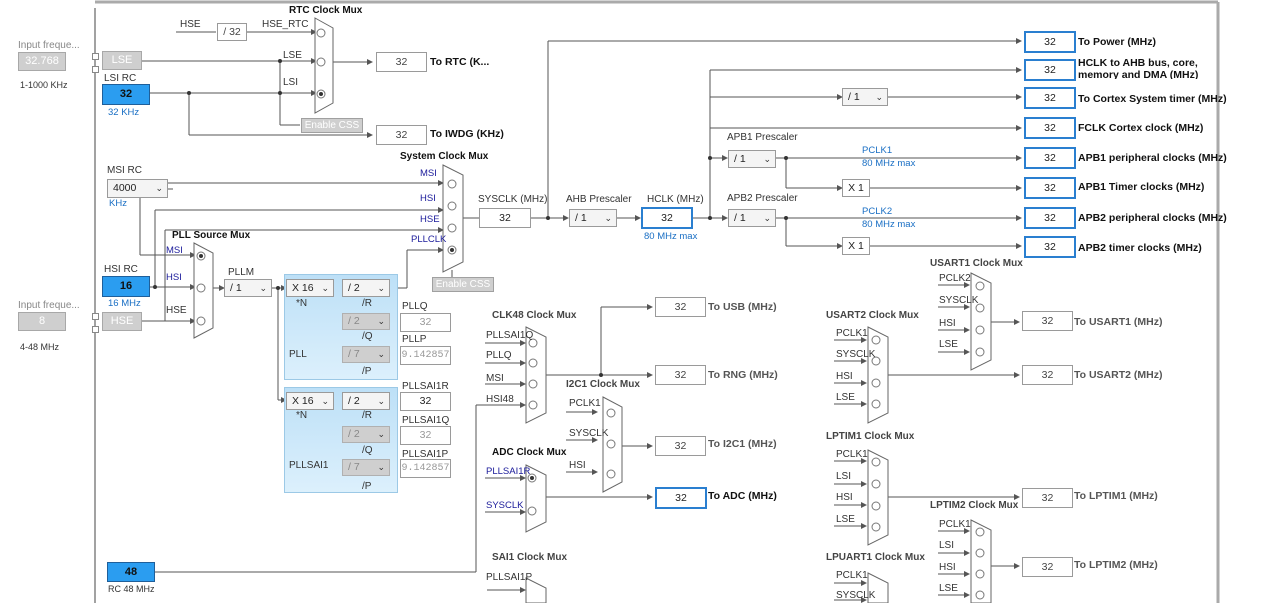 The width and height of the screenshot is (1265, 603). What do you see at coordinates (1050, 247) in the screenshot?
I see `output-value-apb2-timer: 32` at bounding box center [1050, 247].